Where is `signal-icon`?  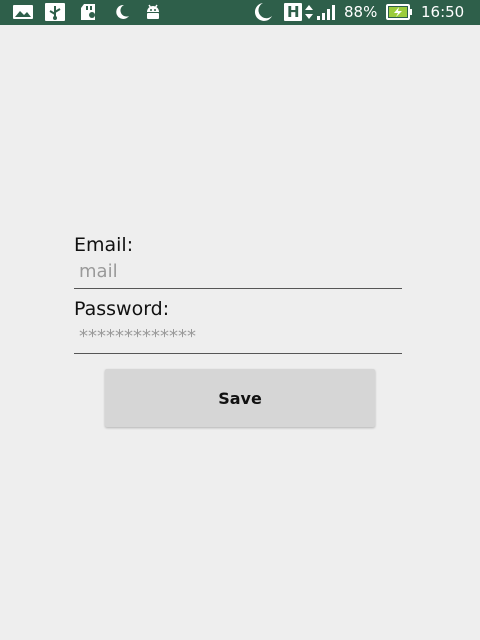 signal-icon is located at coordinates (327, 12).